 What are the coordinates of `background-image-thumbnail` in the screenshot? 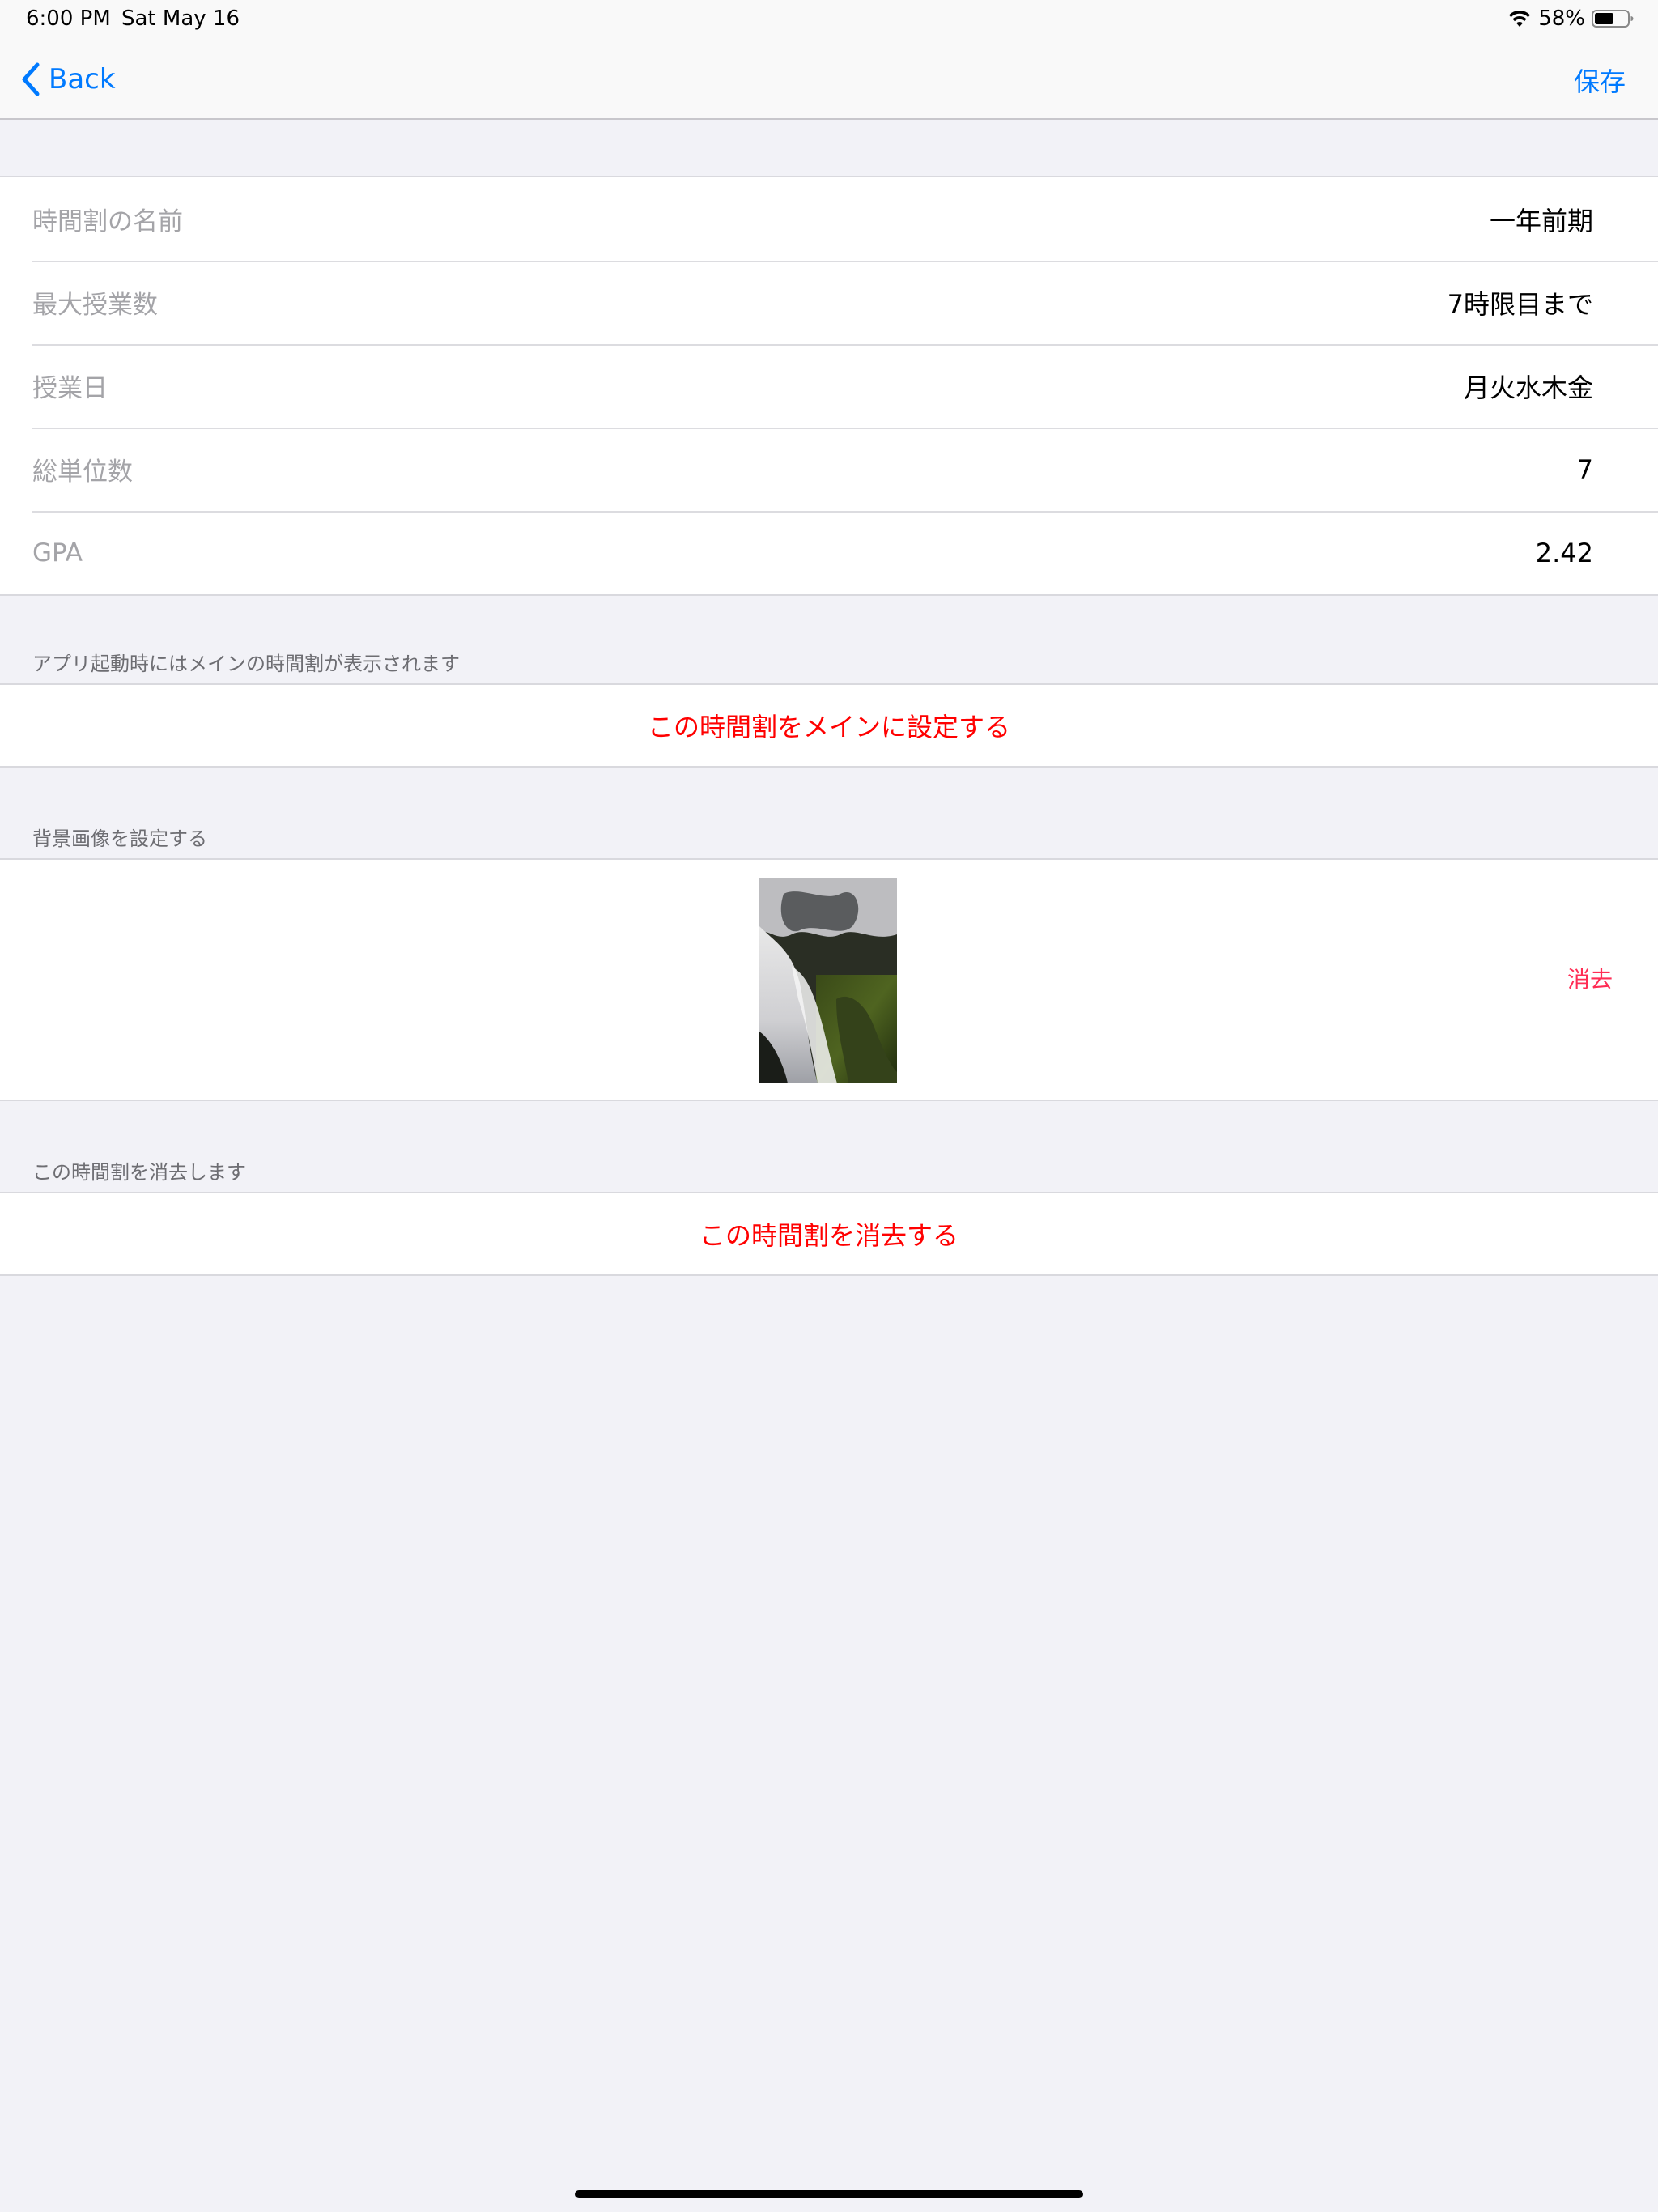 It's located at (828, 981).